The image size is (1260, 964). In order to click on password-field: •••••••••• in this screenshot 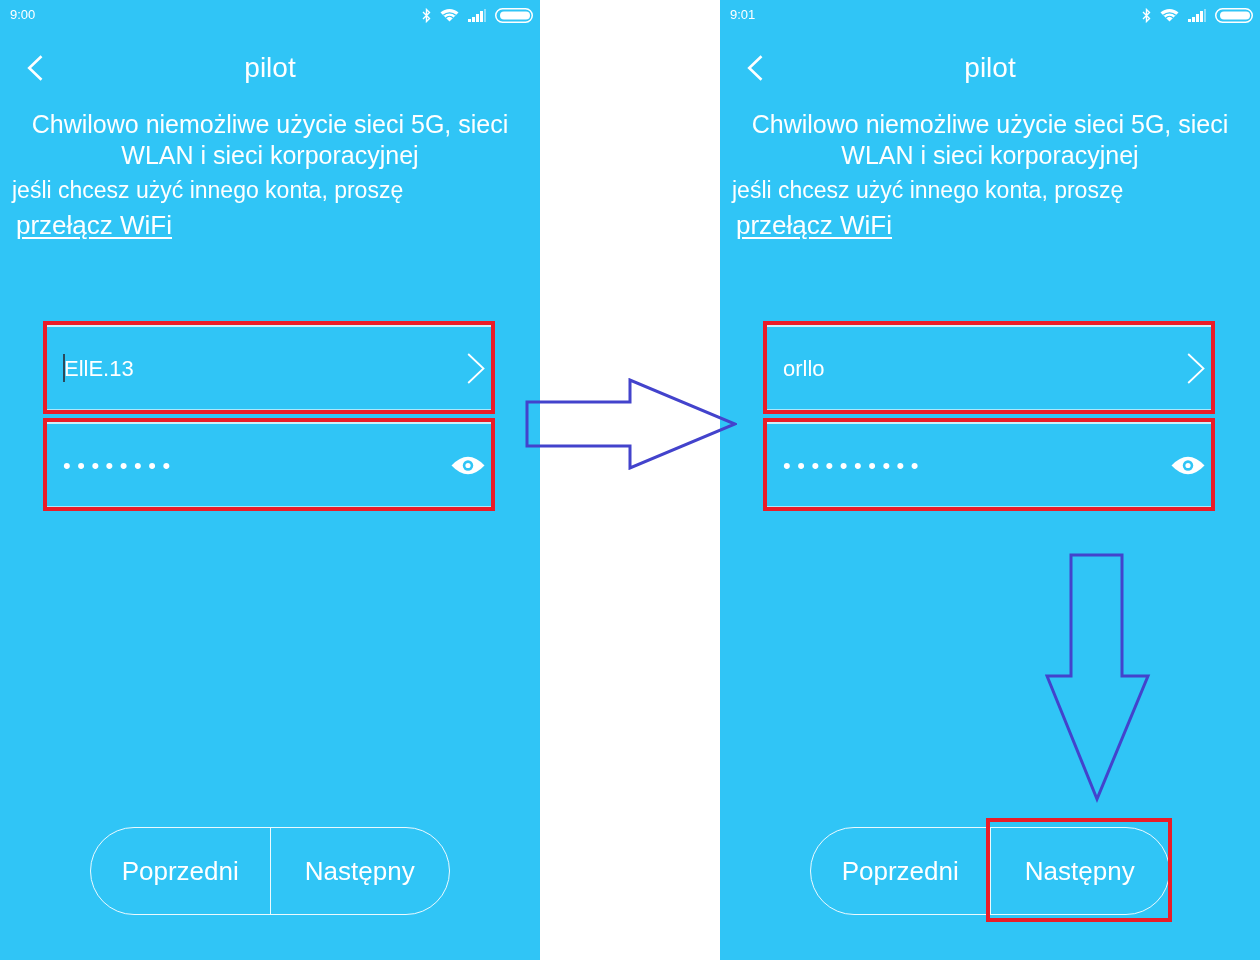, I will do `click(989, 464)`.